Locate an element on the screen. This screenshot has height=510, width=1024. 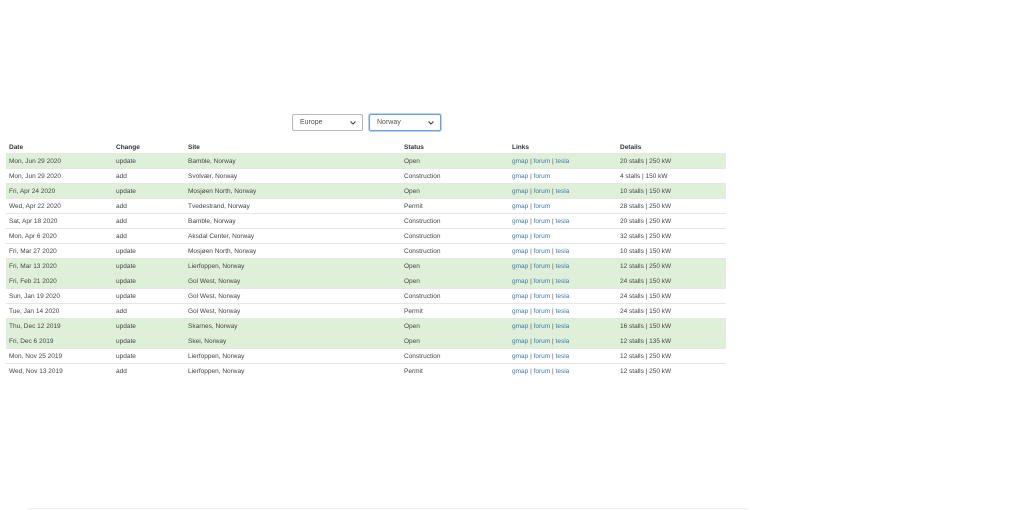
cell-site: Skarnes, Norway is located at coordinates (293, 326).